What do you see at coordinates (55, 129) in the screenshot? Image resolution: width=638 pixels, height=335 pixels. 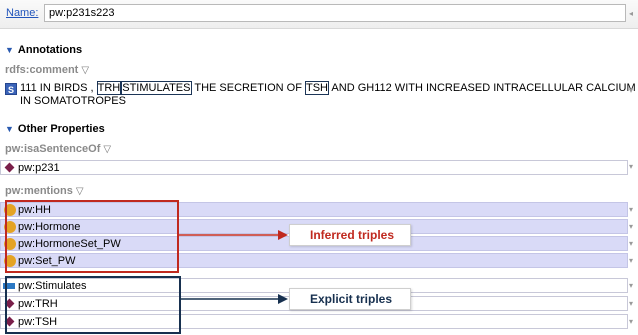 I see `other-properties-header: ▼ Other Properties` at bounding box center [55, 129].